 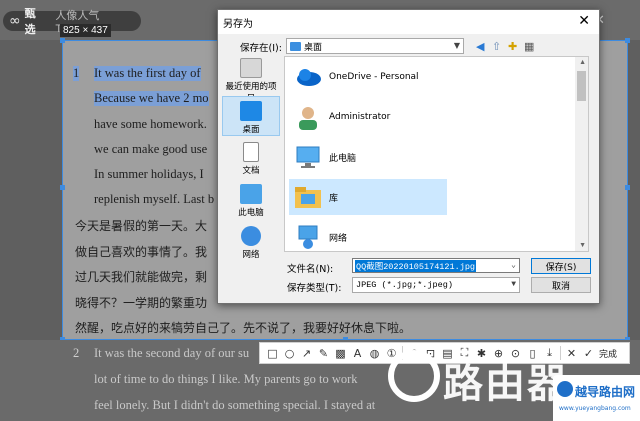 I want to click on watermark-badge: 越导路由网 www.yueyangbang.com, so click(x=596, y=398).